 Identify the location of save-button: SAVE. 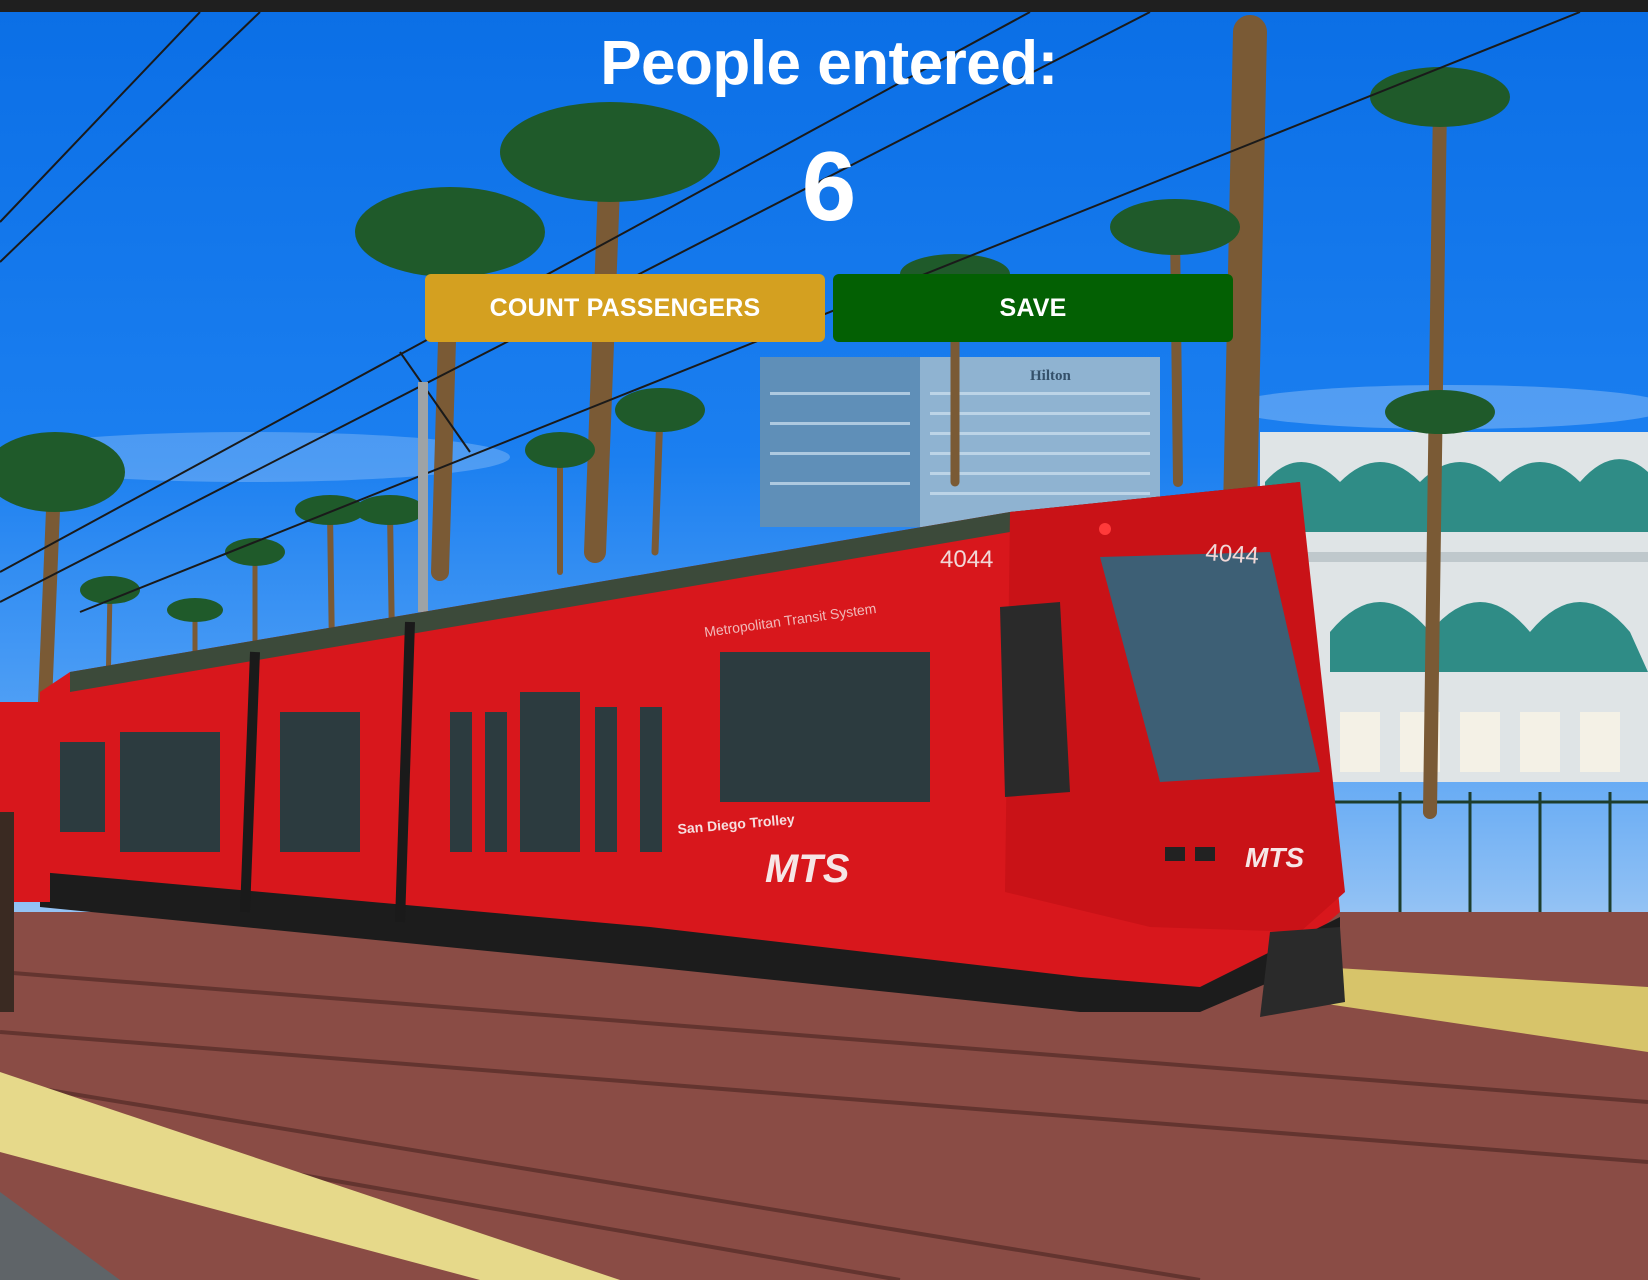
(1033, 308).